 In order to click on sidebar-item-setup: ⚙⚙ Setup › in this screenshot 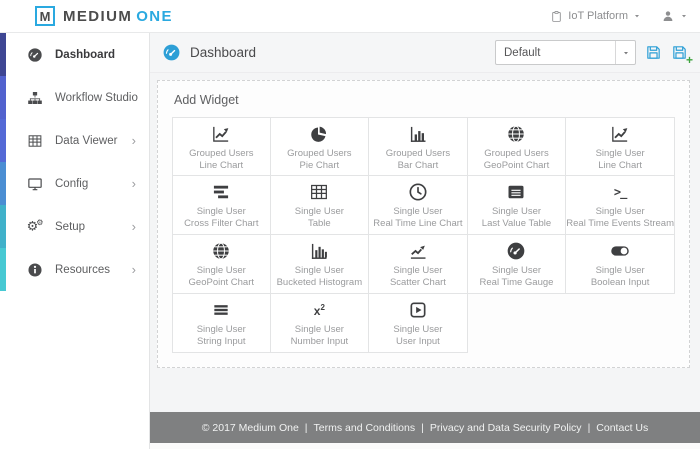, I will do `click(74, 226)`.